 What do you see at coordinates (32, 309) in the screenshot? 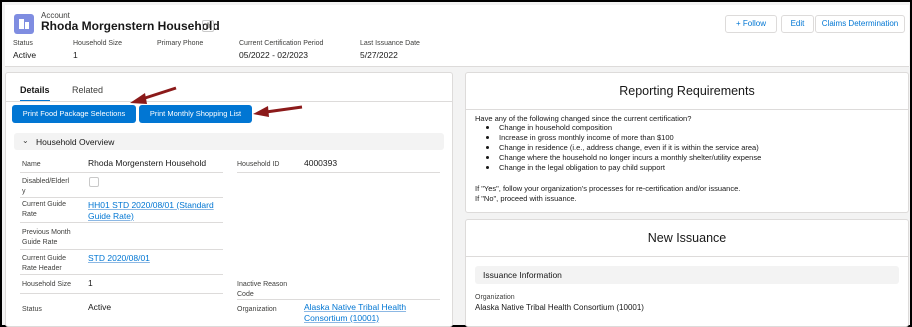
I see `status-label: Status` at bounding box center [32, 309].